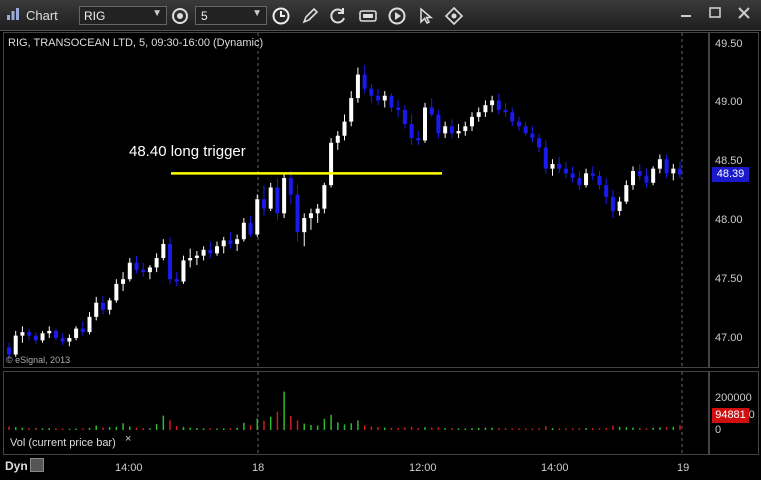 Image resolution: width=761 pixels, height=480 pixels. I want to click on close-icon: ×, so click(128, 439).